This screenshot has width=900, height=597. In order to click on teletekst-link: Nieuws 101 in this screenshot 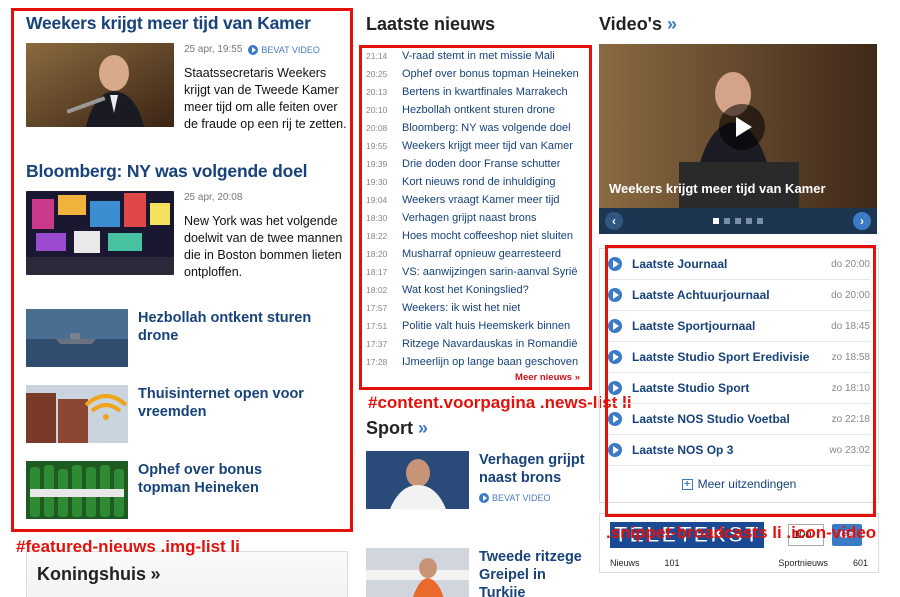, I will do `click(645, 563)`.